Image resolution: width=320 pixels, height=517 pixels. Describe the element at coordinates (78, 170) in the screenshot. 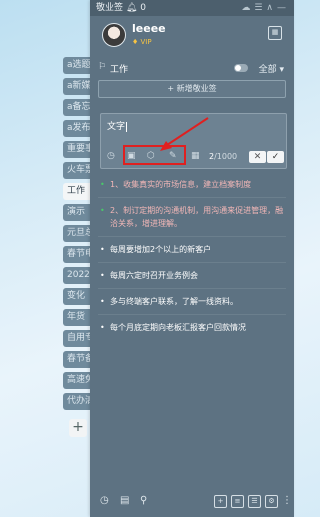

I see `notebook-tab: 火车票` at that location.